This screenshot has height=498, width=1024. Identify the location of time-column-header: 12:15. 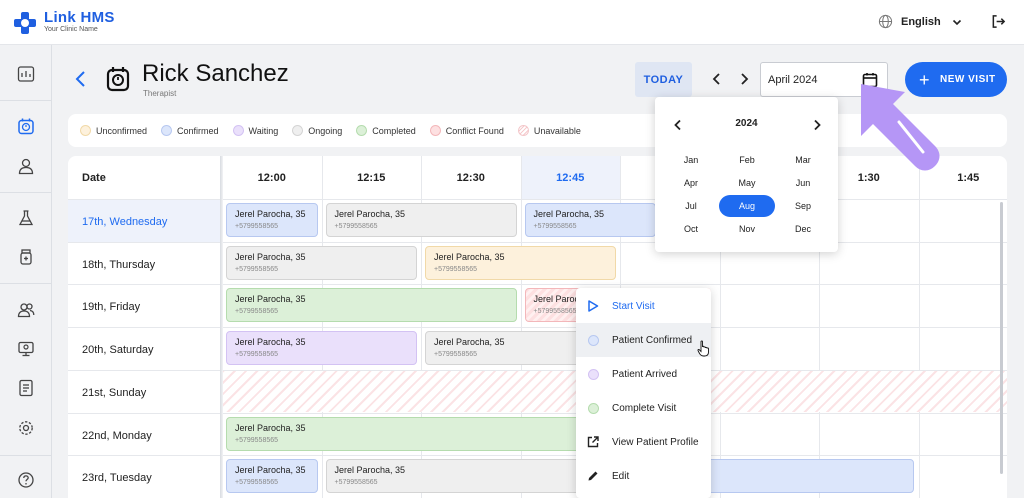
(371, 177).